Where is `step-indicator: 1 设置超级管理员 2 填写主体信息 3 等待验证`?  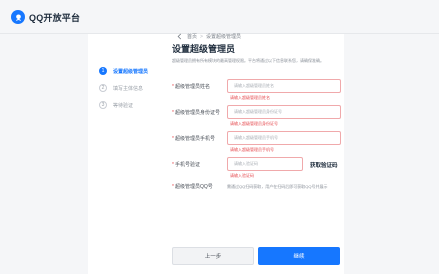 step-indicator: 1 设置超级管理员 2 填写主体信息 3 等待验证 is located at coordinates (123, 91).